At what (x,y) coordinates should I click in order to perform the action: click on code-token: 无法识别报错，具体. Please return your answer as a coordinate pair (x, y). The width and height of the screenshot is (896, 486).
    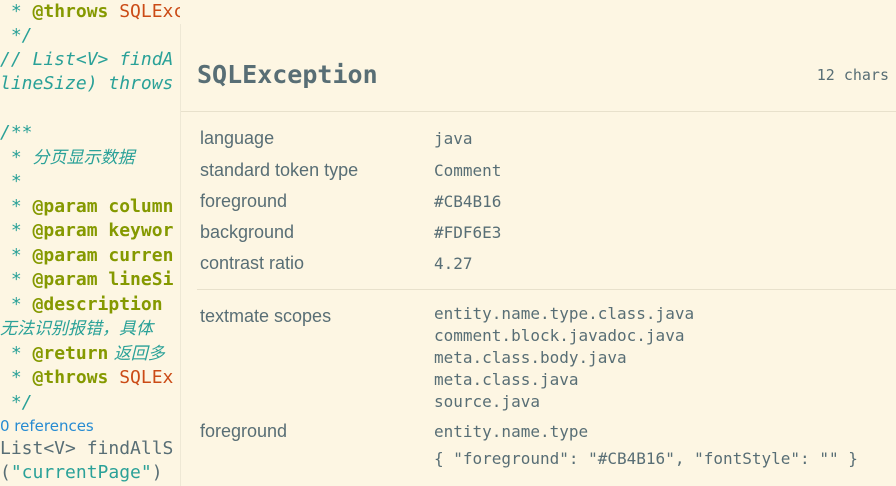
    Looking at the image, I should click on (76, 329).